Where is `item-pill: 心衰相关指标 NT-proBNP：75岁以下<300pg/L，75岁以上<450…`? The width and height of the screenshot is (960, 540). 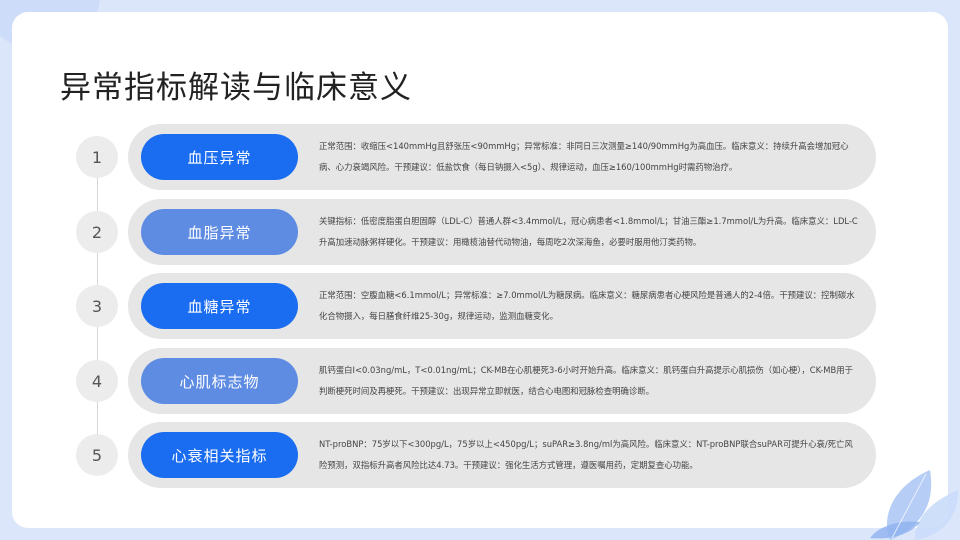 item-pill: 心衰相关指标 NT-proBNP：75岁以下<300pg/L，75岁以上<450… is located at coordinates (502, 455).